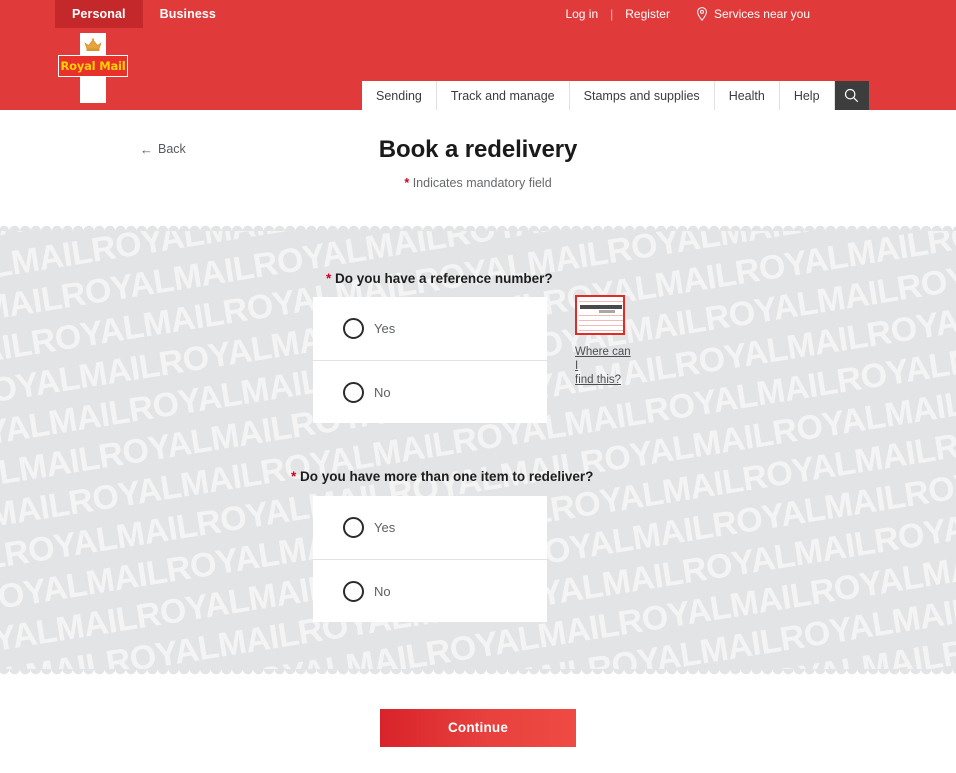  What do you see at coordinates (407, 183) in the screenshot?
I see `mandatory-asterisk: *` at bounding box center [407, 183].